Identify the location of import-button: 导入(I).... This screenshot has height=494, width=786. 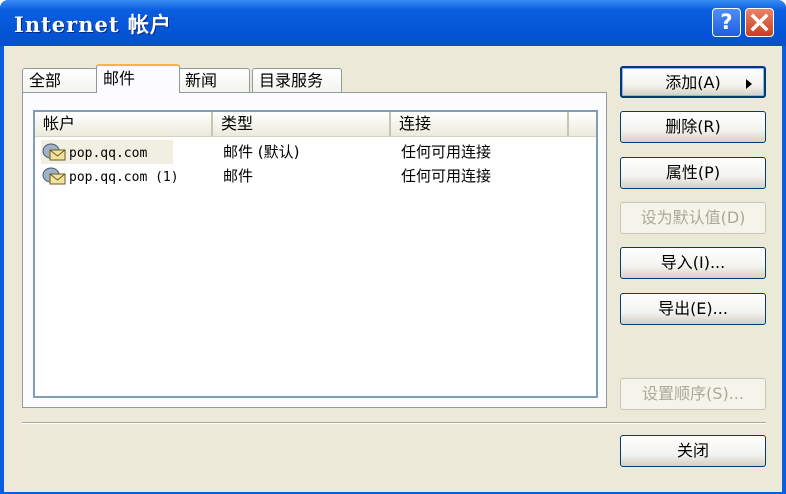
(693, 263).